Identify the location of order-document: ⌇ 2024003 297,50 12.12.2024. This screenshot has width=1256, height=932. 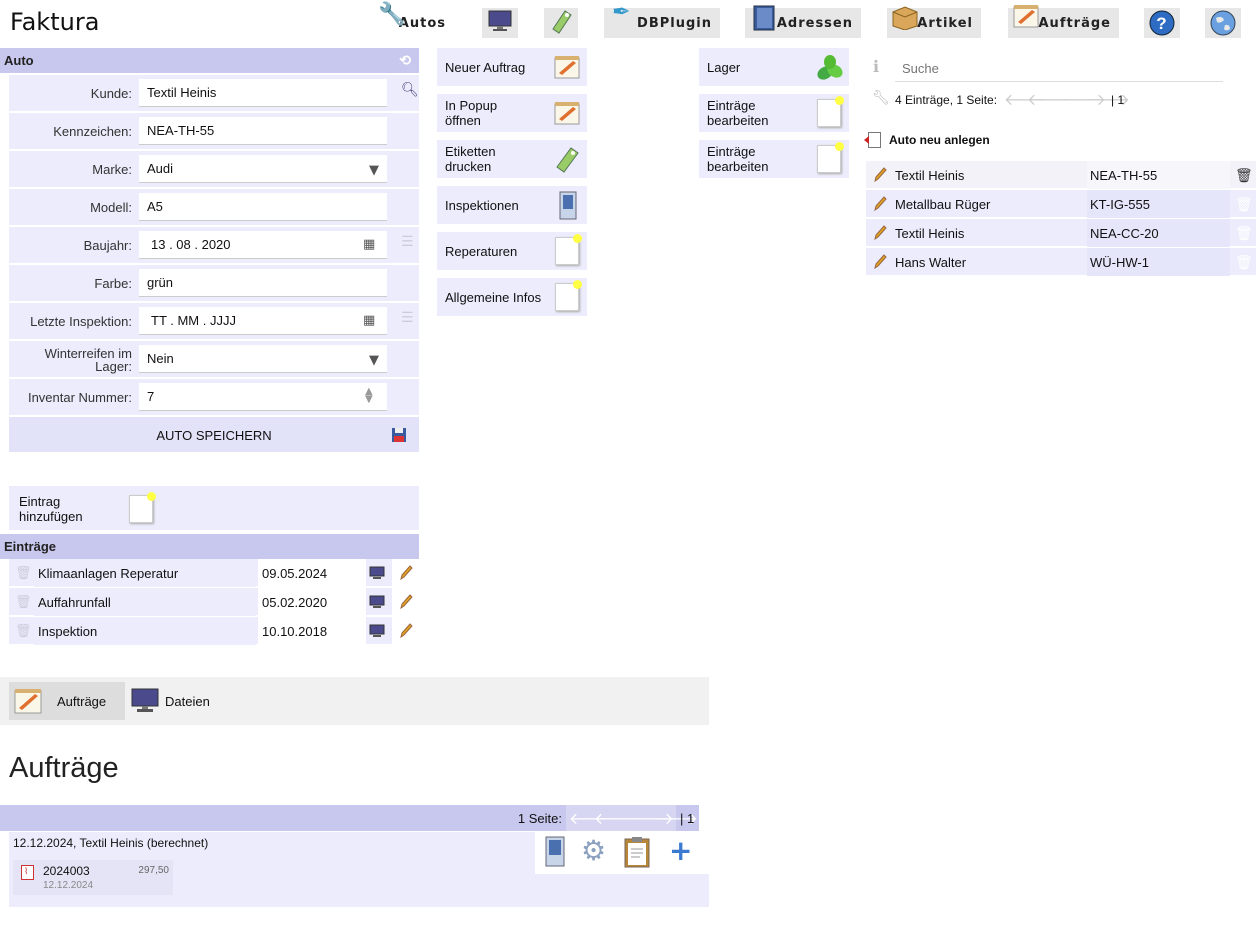
(93, 877).